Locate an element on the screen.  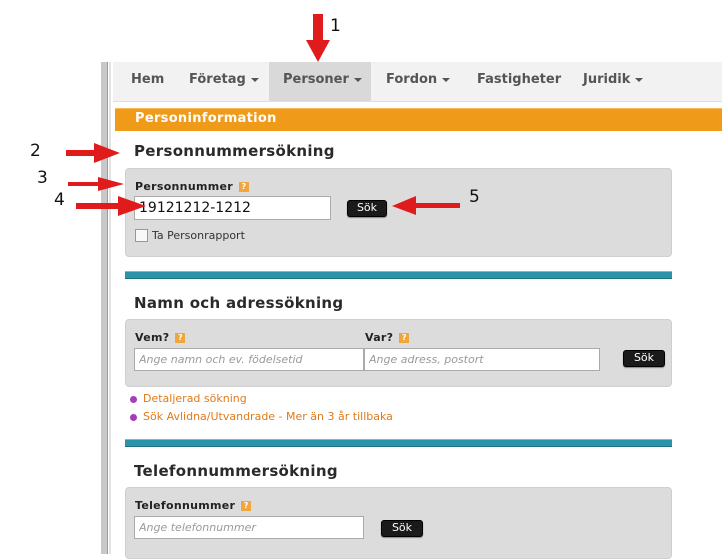
annotation-number-4: 4 is located at coordinates (59, 200).